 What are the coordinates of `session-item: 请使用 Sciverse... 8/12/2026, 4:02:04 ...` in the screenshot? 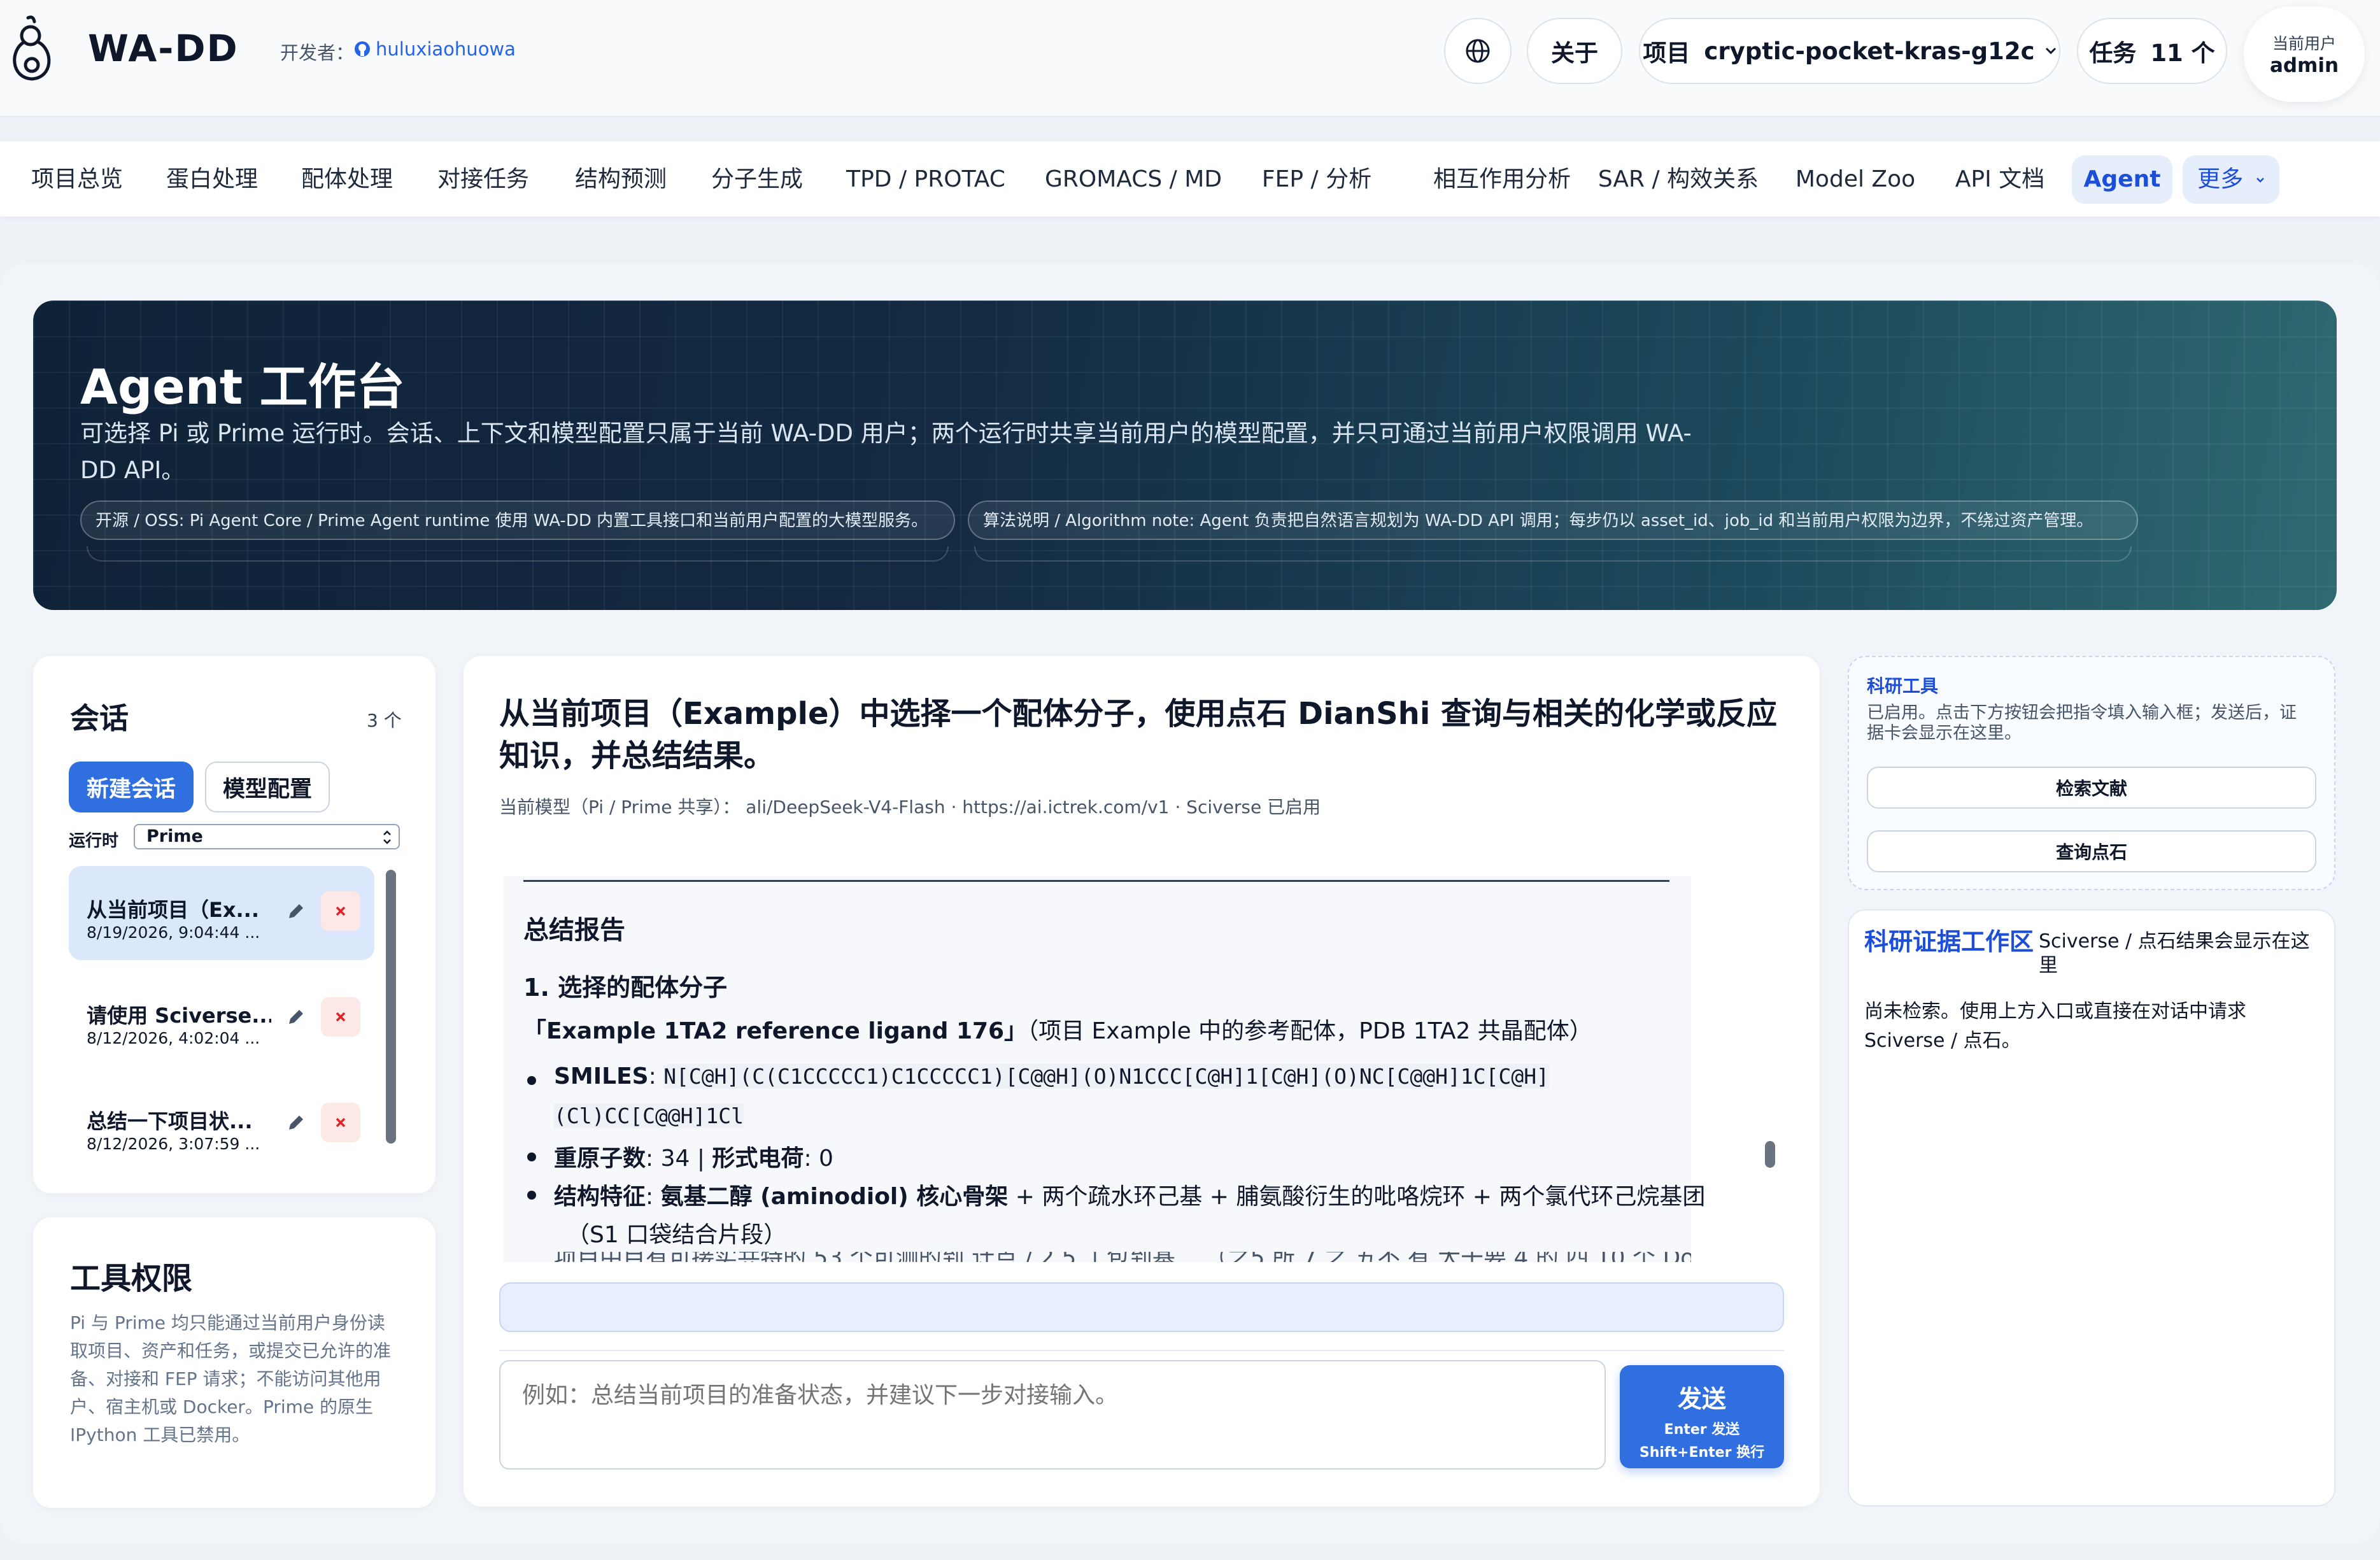 It's located at (221, 1019).